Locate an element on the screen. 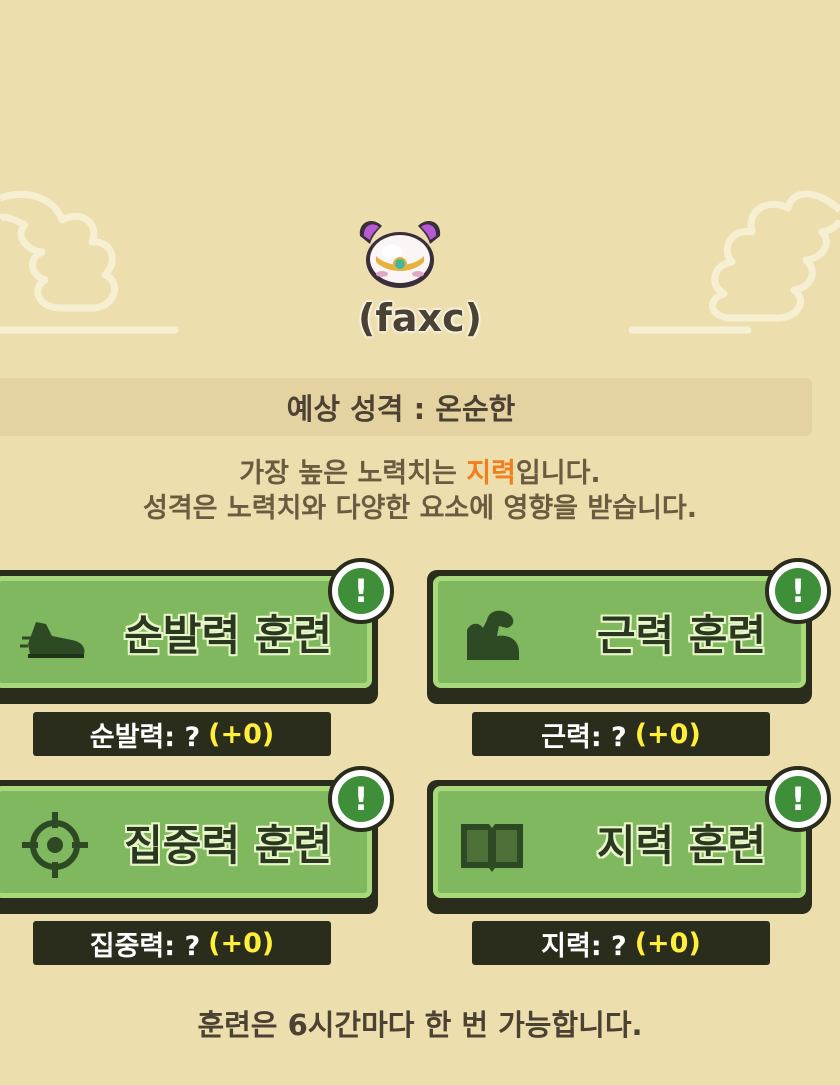 This screenshot has width=840, height=1085. intelligence-stat-box: 지력: ? (+0) is located at coordinates (621, 943).